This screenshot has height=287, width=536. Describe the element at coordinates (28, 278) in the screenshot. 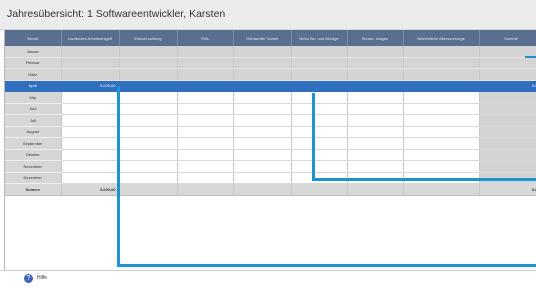

I see `help-icon: ?` at that location.